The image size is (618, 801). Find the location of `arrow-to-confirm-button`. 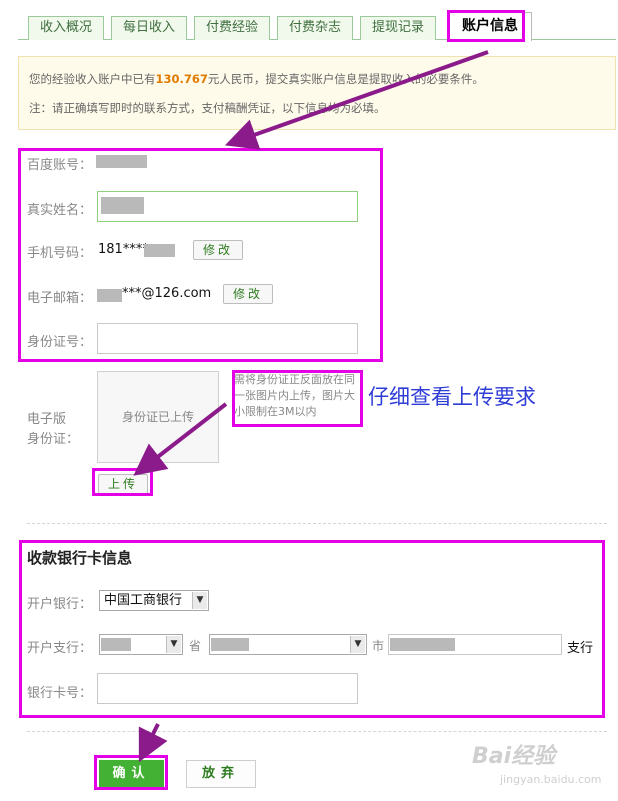

arrow-to-confirm-button is located at coordinates (153, 743).